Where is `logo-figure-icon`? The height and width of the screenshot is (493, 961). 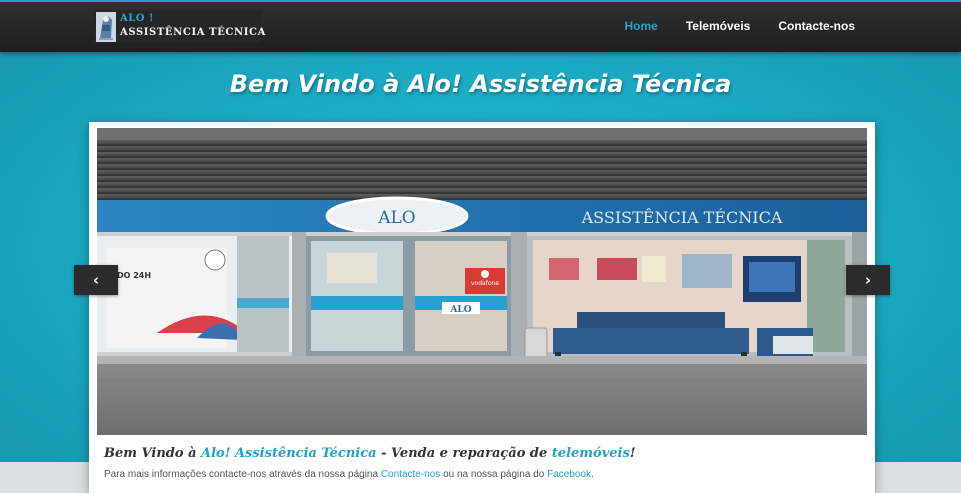 logo-figure-icon is located at coordinates (106, 27).